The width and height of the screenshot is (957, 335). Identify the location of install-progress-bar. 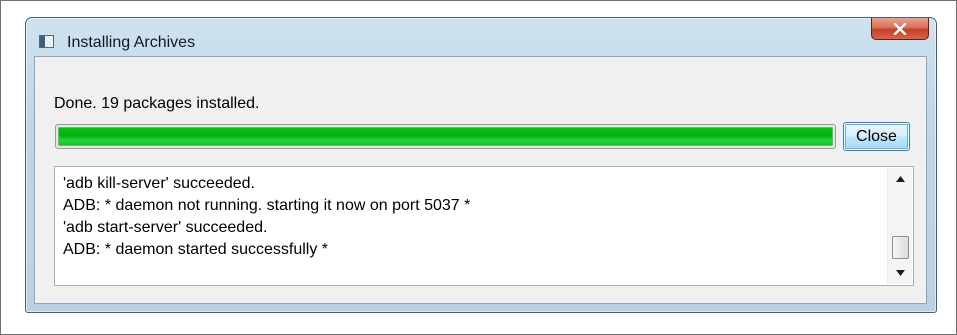
(445, 136).